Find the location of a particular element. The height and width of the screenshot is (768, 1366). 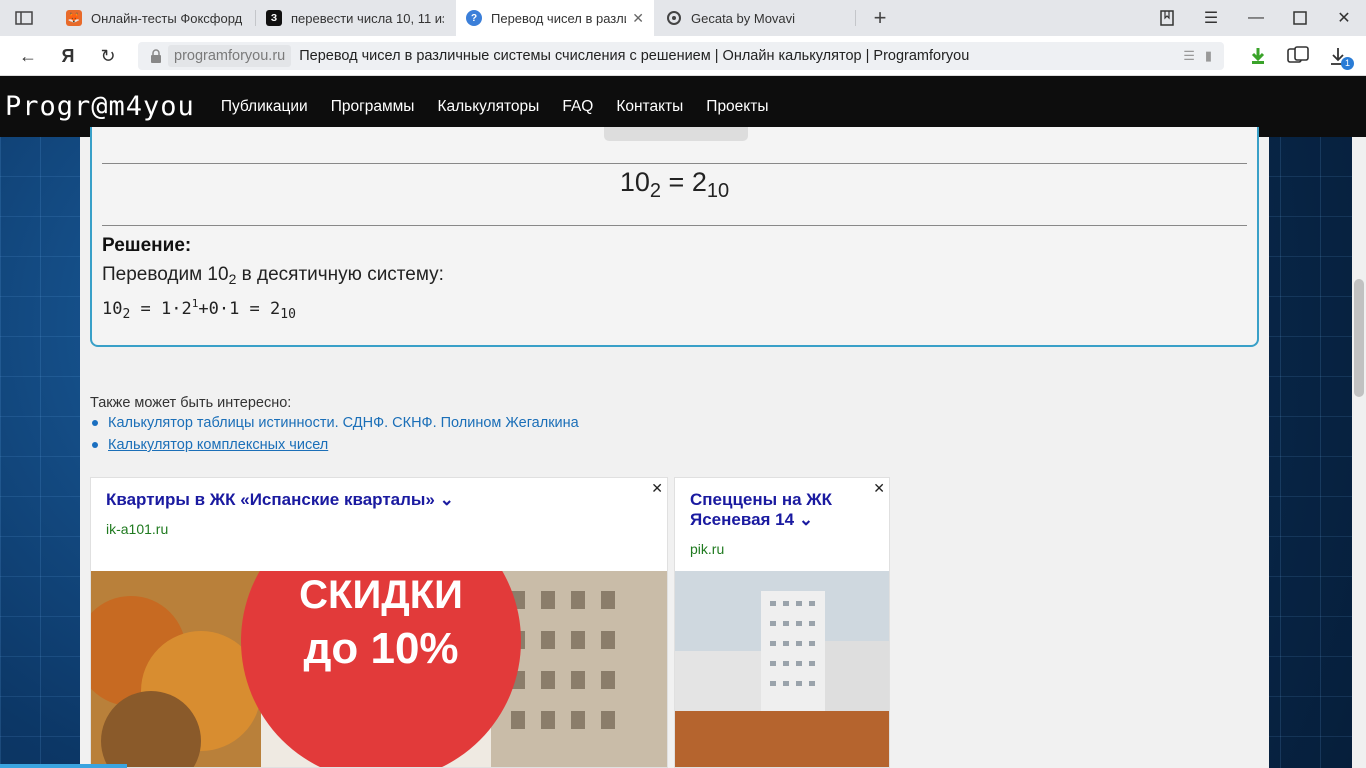

bookmarks-icon is located at coordinates (1167, 18).